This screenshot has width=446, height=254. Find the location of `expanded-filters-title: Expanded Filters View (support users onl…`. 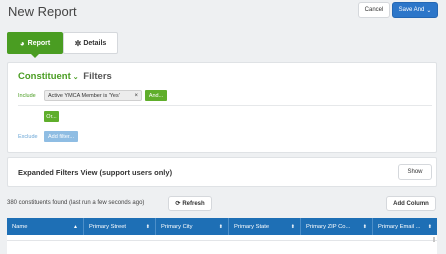

expanded-filters-title: Expanded Filters View (support users onl… is located at coordinates (95, 172).